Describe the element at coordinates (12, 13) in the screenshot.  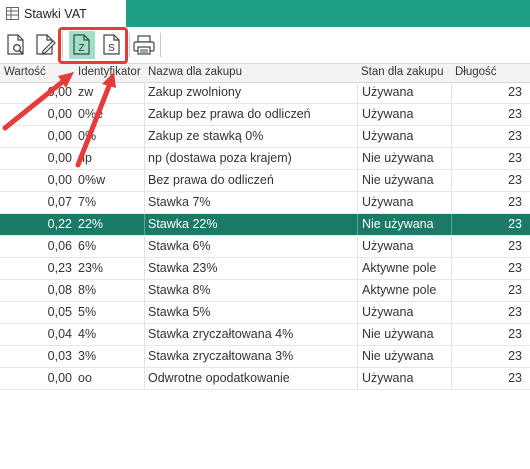
I see `table-icon` at that location.